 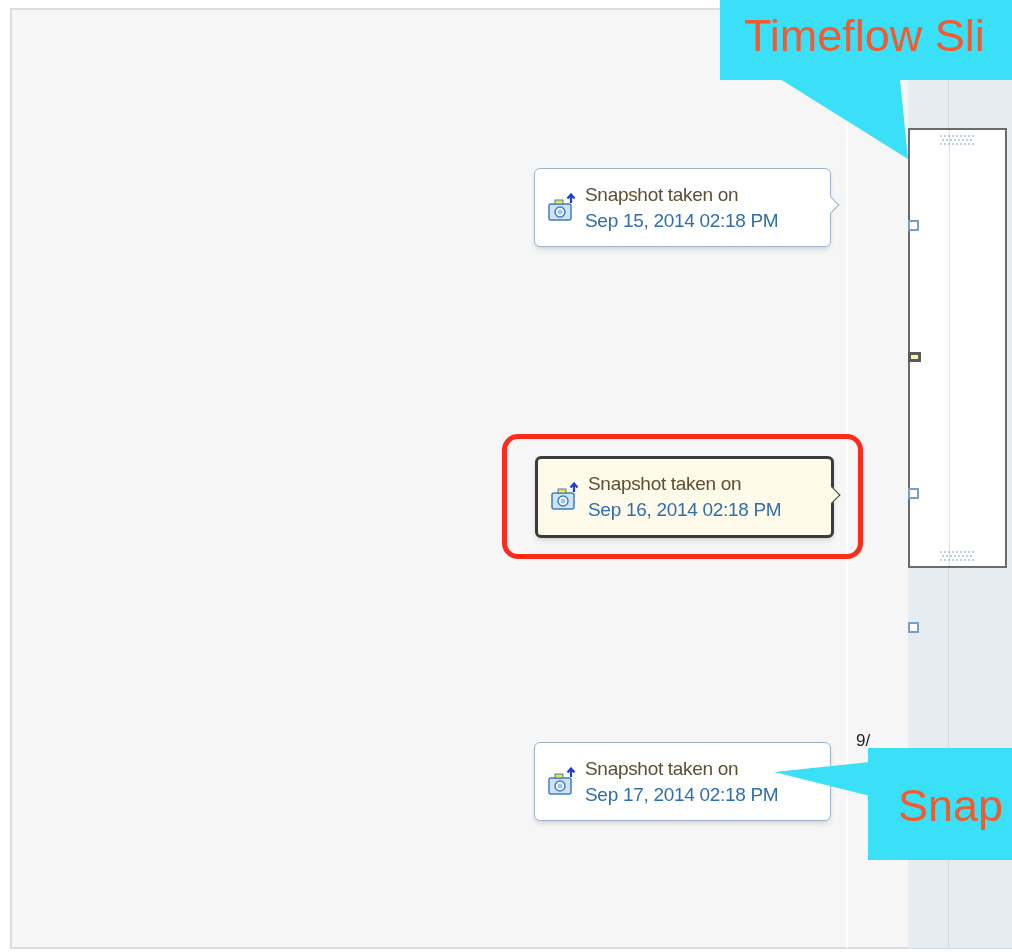 I want to click on snapshot-card: Snapshot taken on Sep 17, 2014 02:18 PM, so click(x=682, y=781).